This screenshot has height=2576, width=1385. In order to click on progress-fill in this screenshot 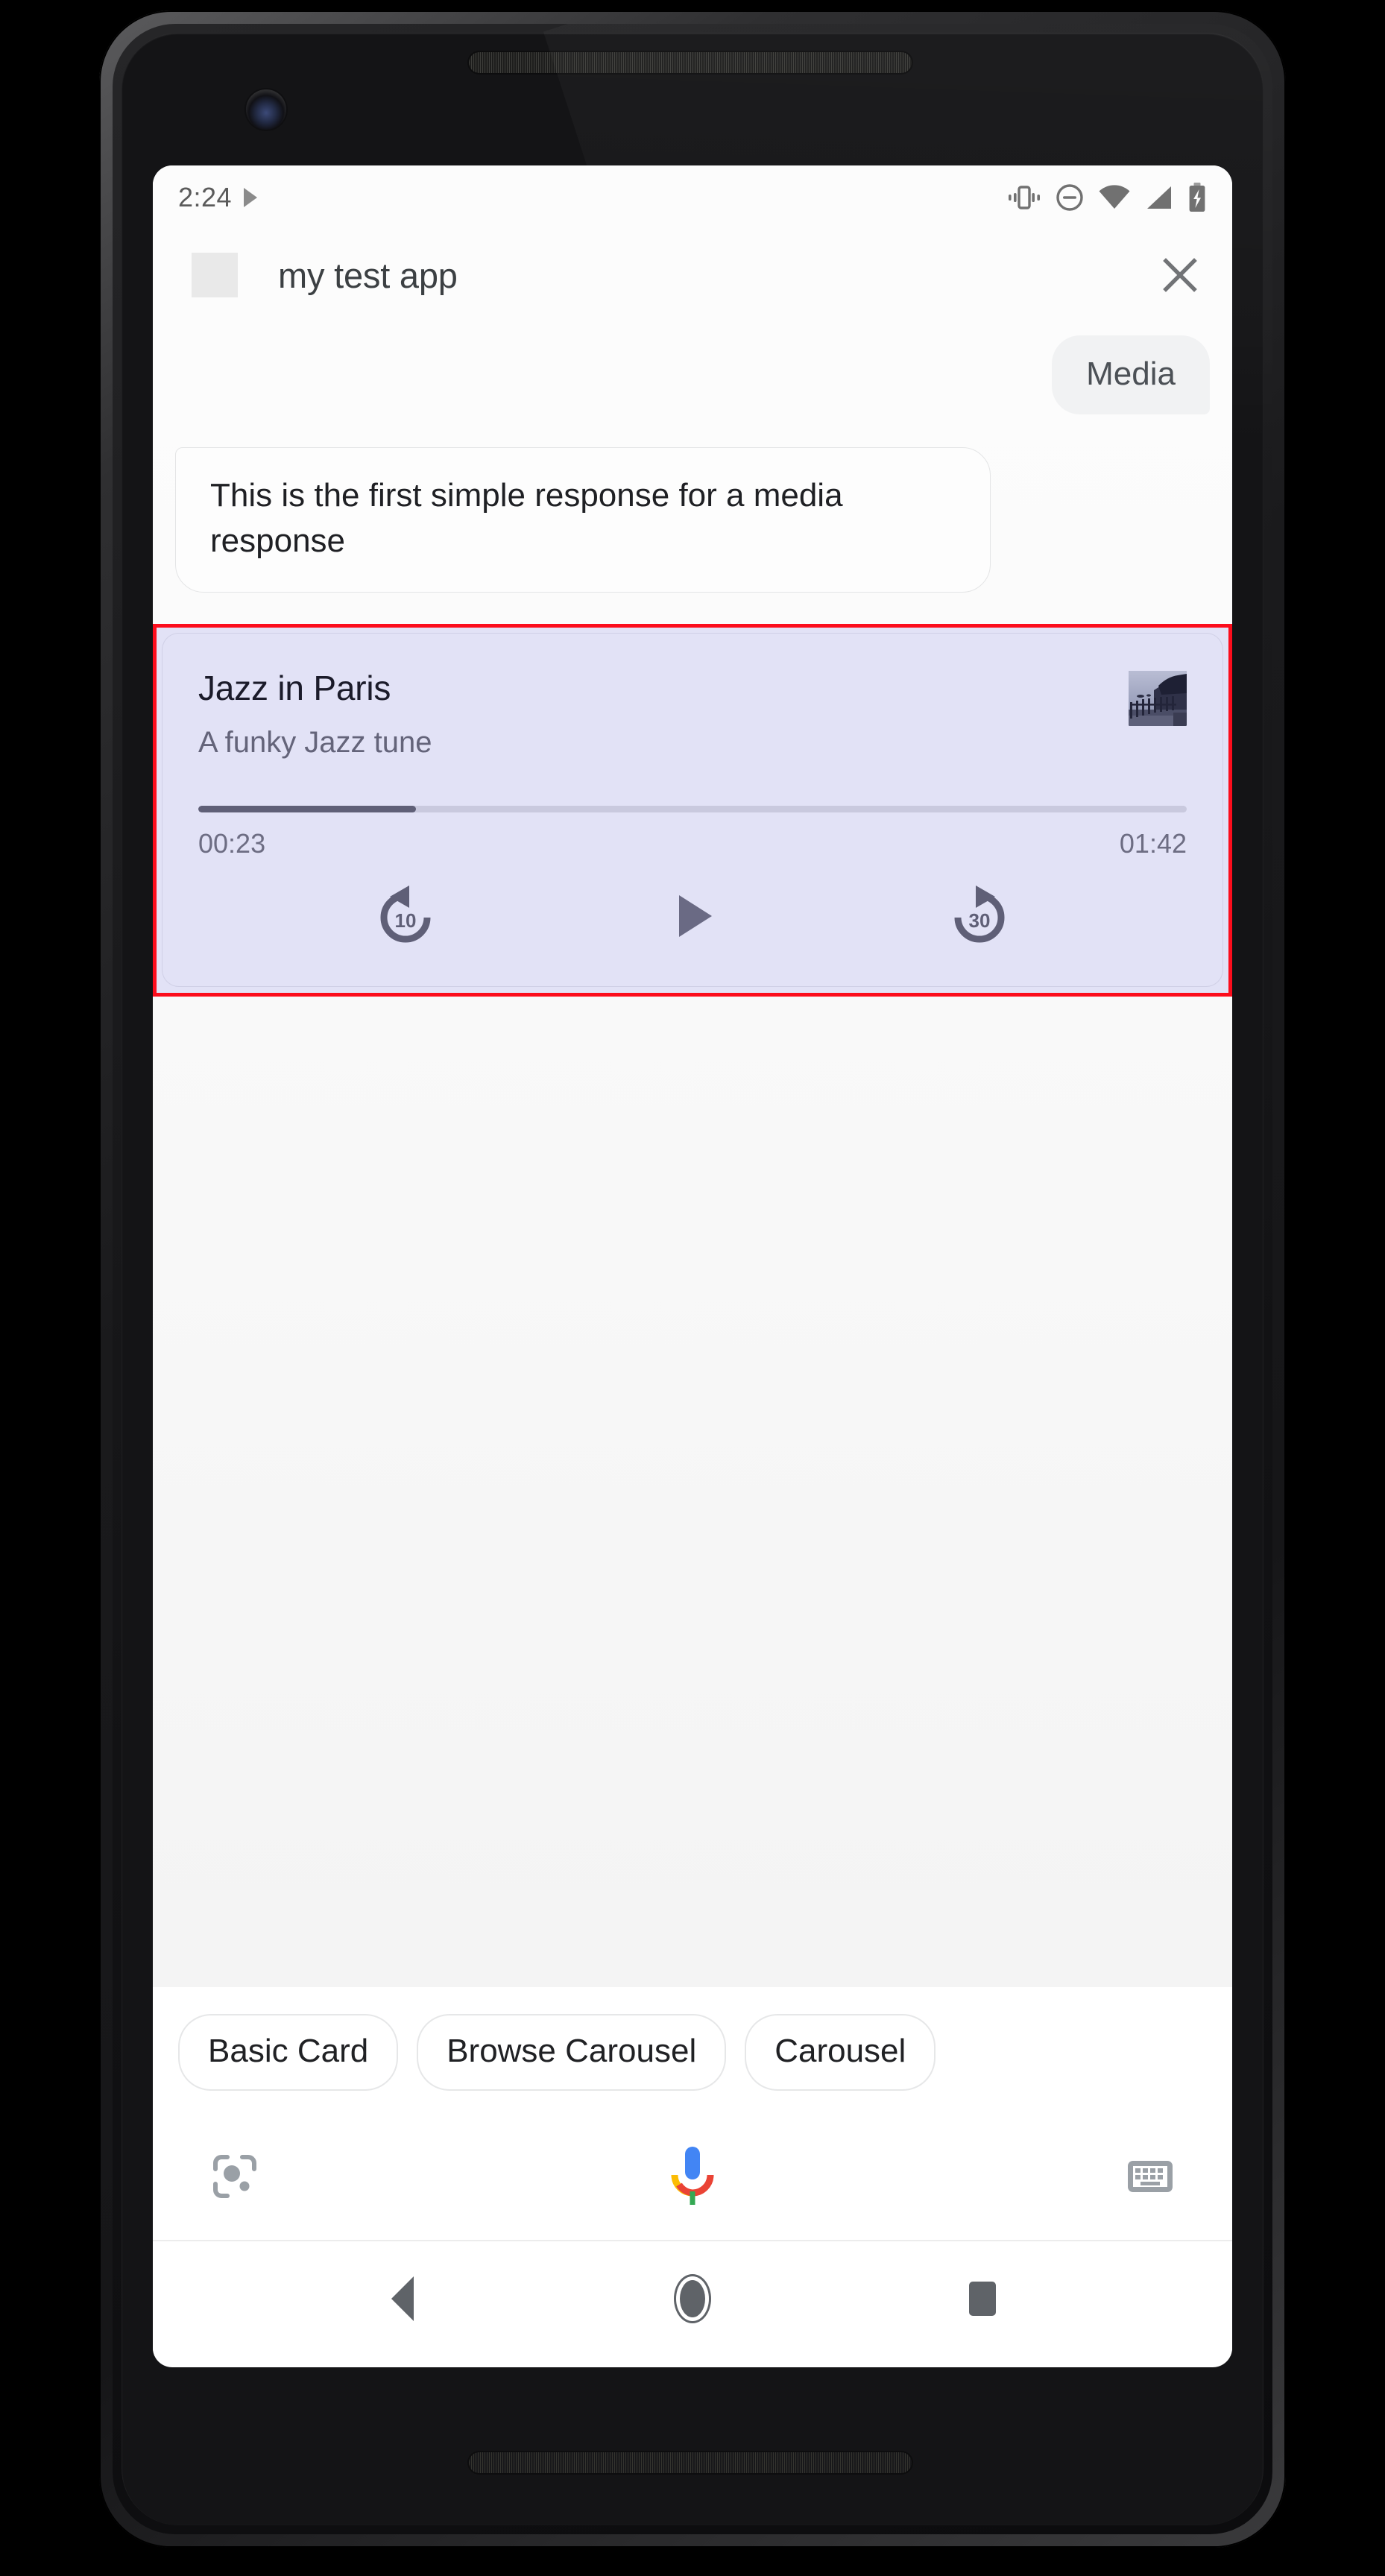, I will do `click(307, 809)`.